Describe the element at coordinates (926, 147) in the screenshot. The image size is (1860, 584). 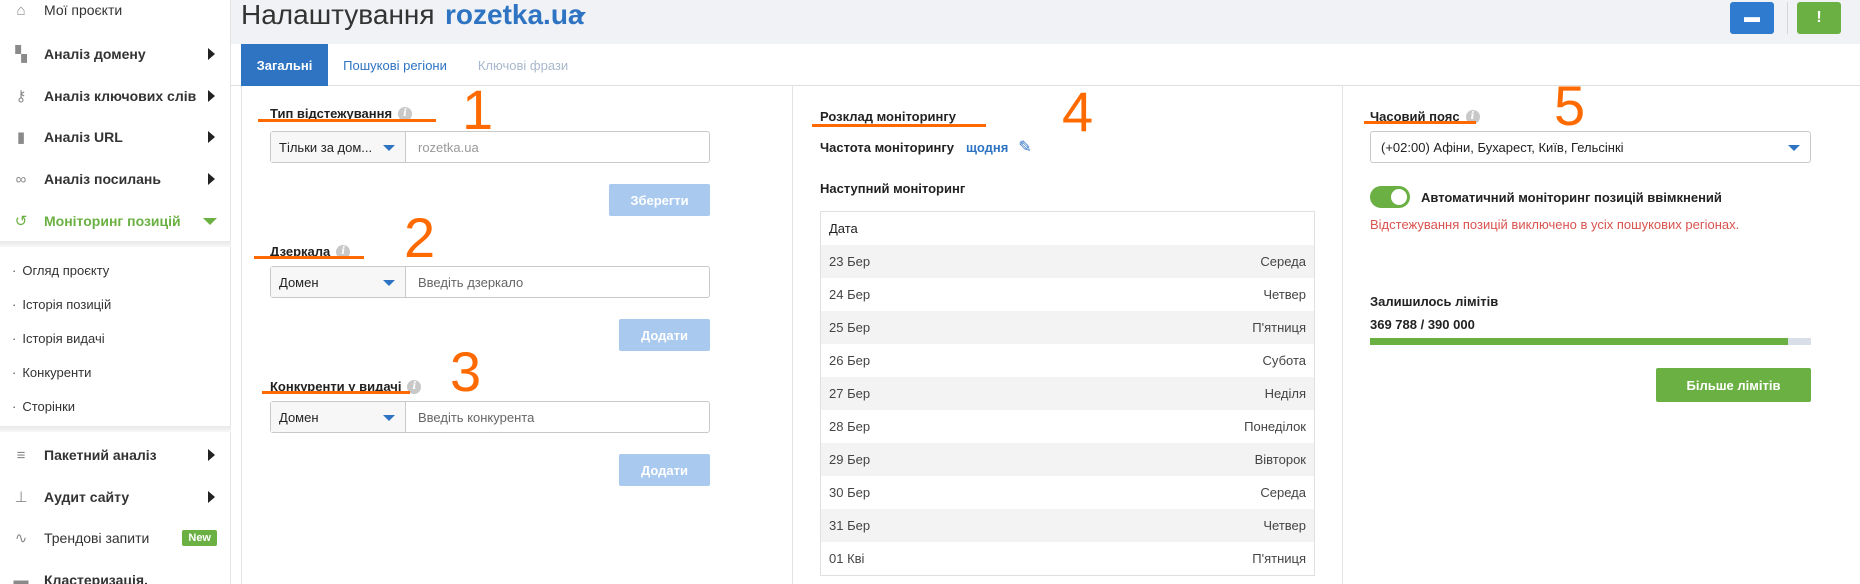
I see `frequency-row: Частота моніторингу щодня ✎` at that location.